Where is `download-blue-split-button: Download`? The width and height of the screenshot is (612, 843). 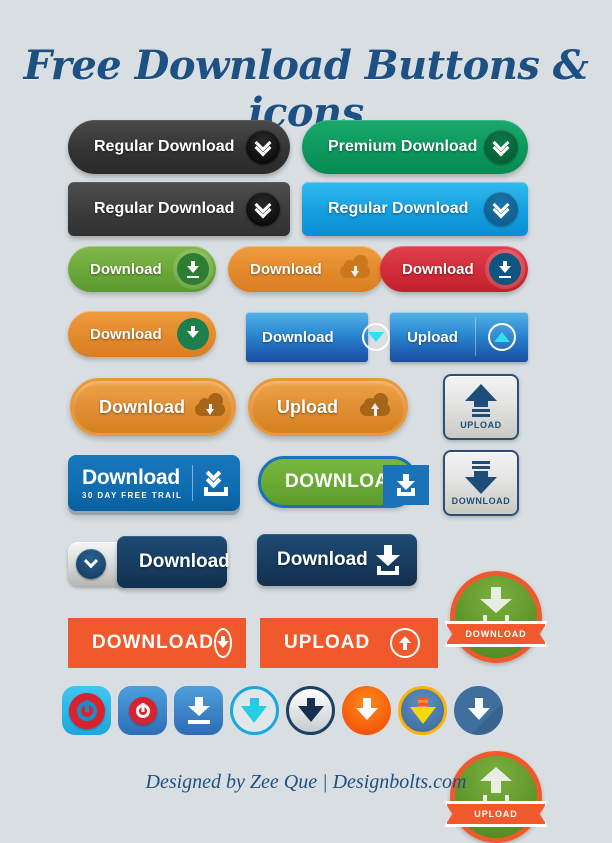
download-blue-split-button: Download is located at coordinates (318, 337).